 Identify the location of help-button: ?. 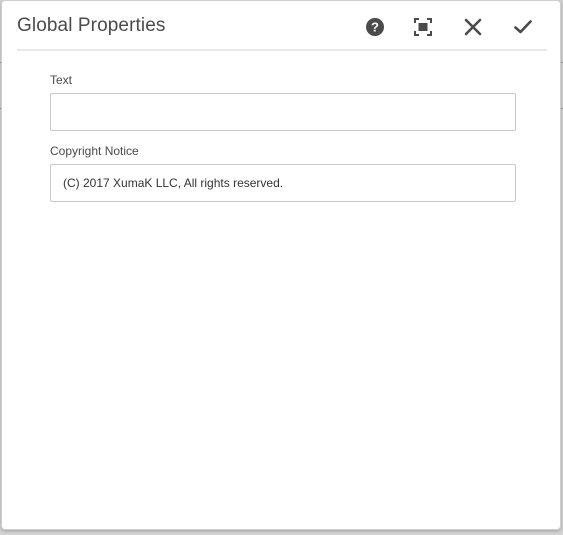
(375, 27).